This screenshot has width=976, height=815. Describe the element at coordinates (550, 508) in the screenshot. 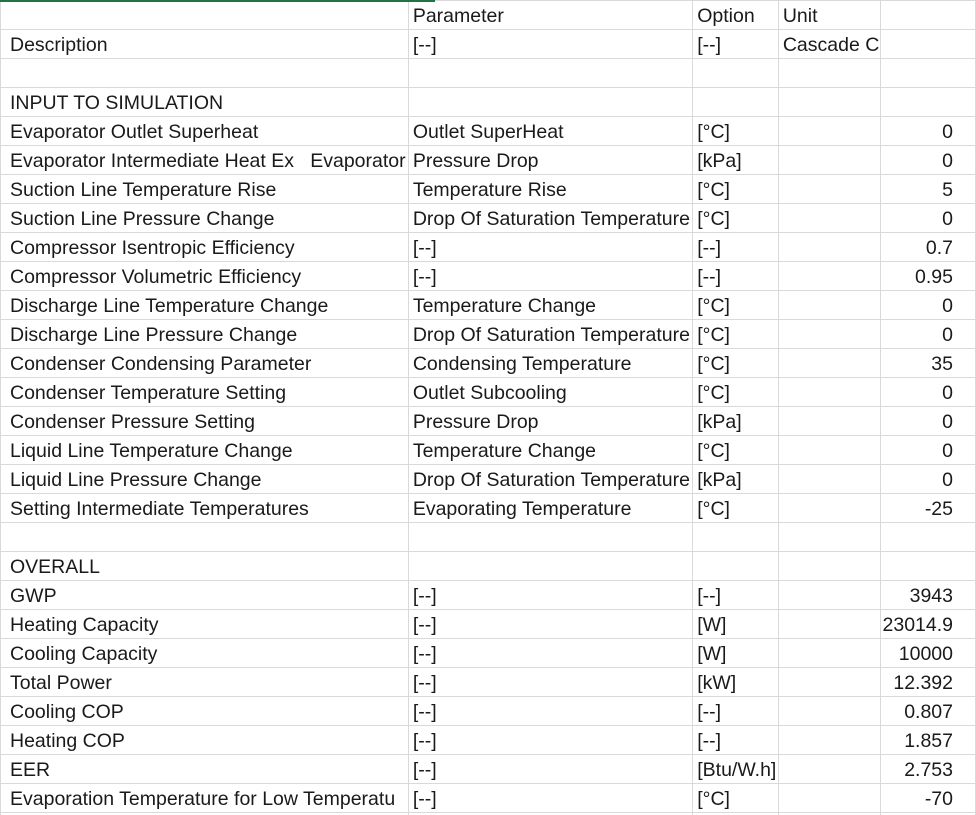

I see `row-parameter: Evaporating Temperature` at that location.